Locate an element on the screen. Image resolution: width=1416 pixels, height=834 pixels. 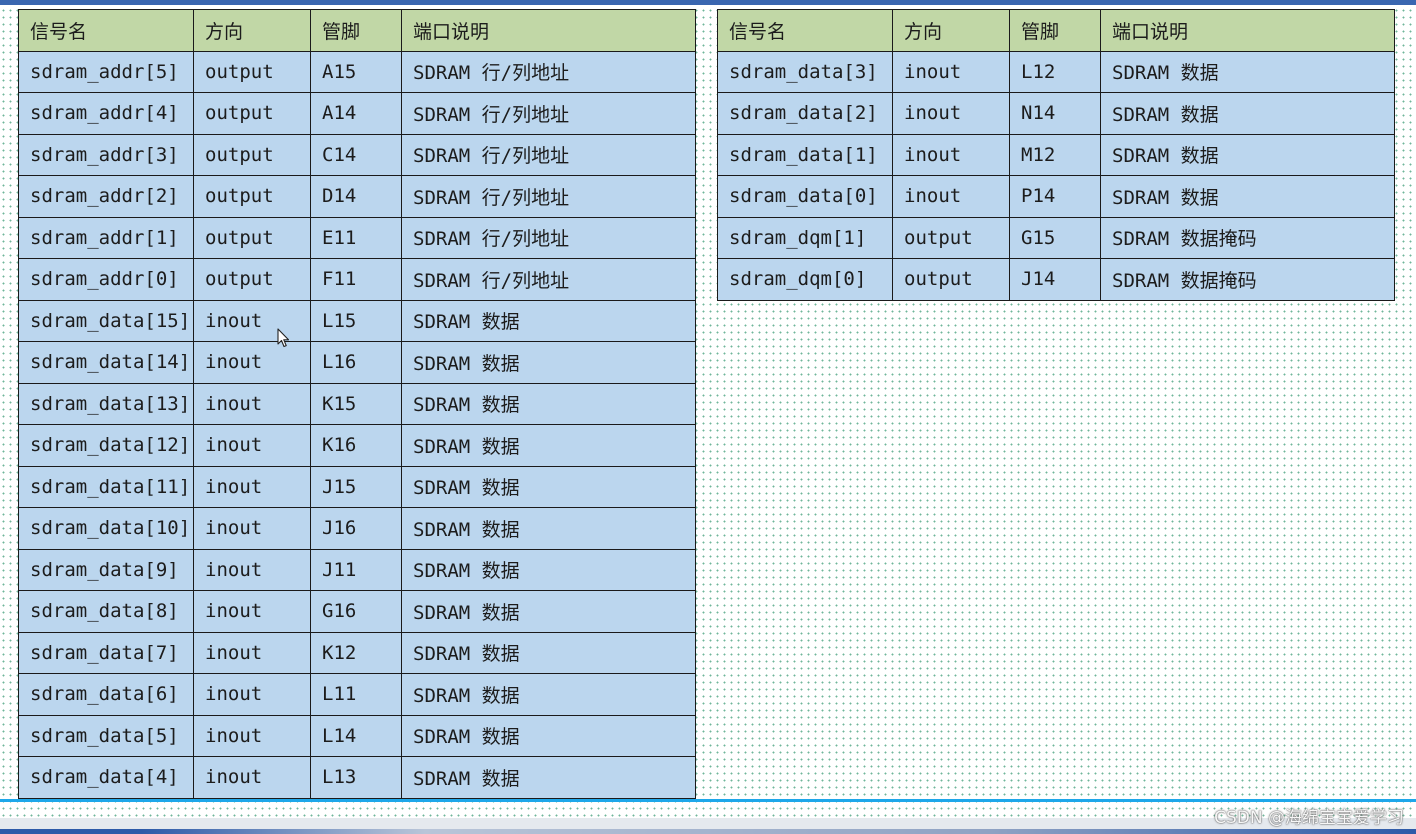
table-row: sdram_data[6] inout L11 SDRAM 数据 is located at coordinates (357, 694).